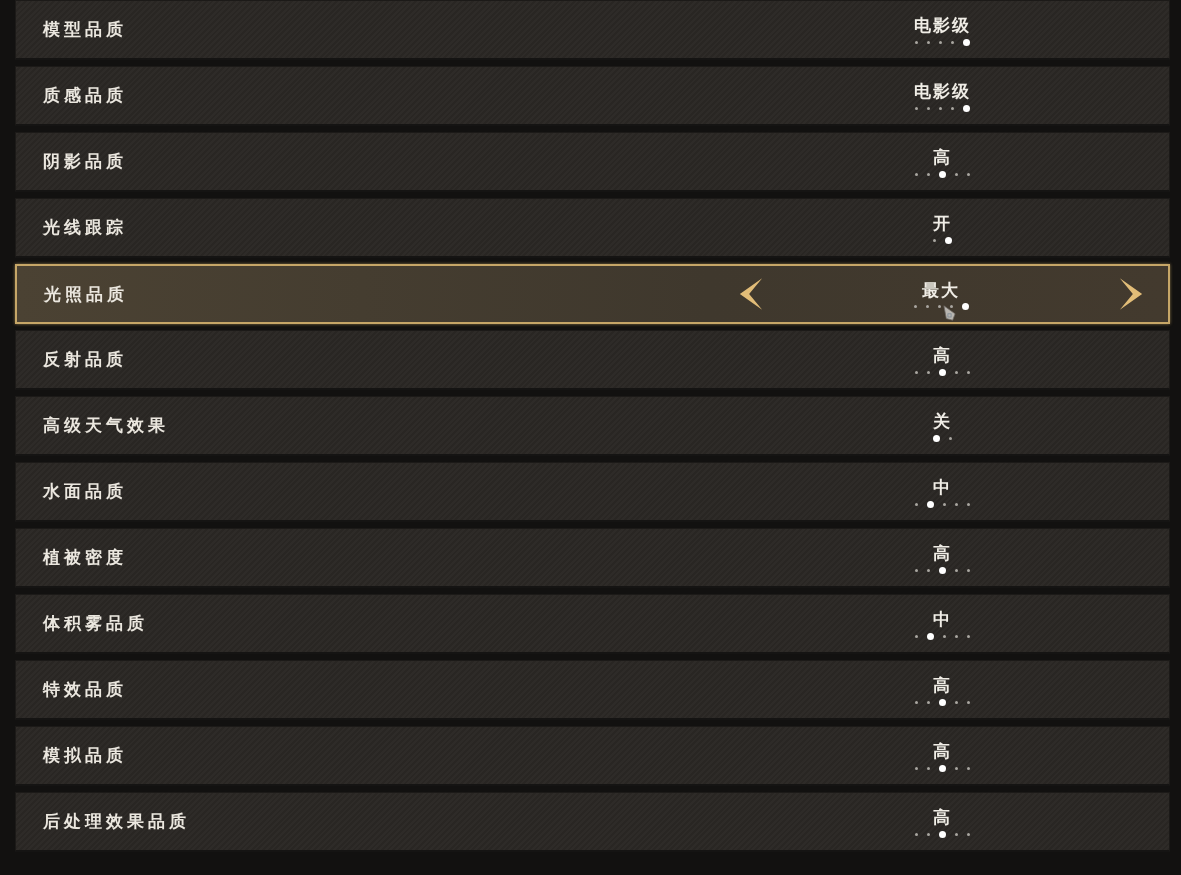 Image resolution: width=1181 pixels, height=875 pixels. I want to click on setting-value: 最大, so click(941, 289).